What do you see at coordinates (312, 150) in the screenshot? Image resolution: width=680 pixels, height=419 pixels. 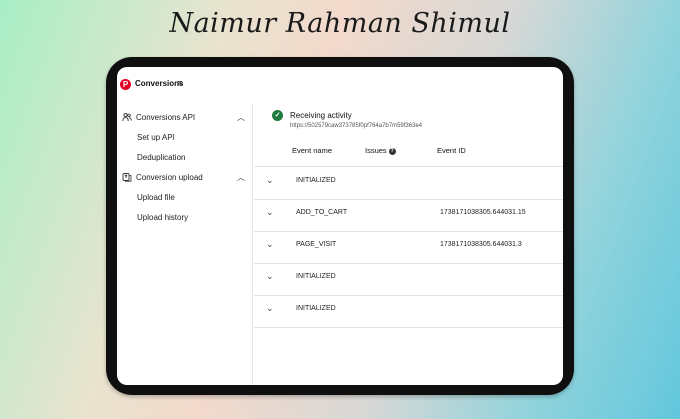 I see `column-header-event-name: Event name` at bounding box center [312, 150].